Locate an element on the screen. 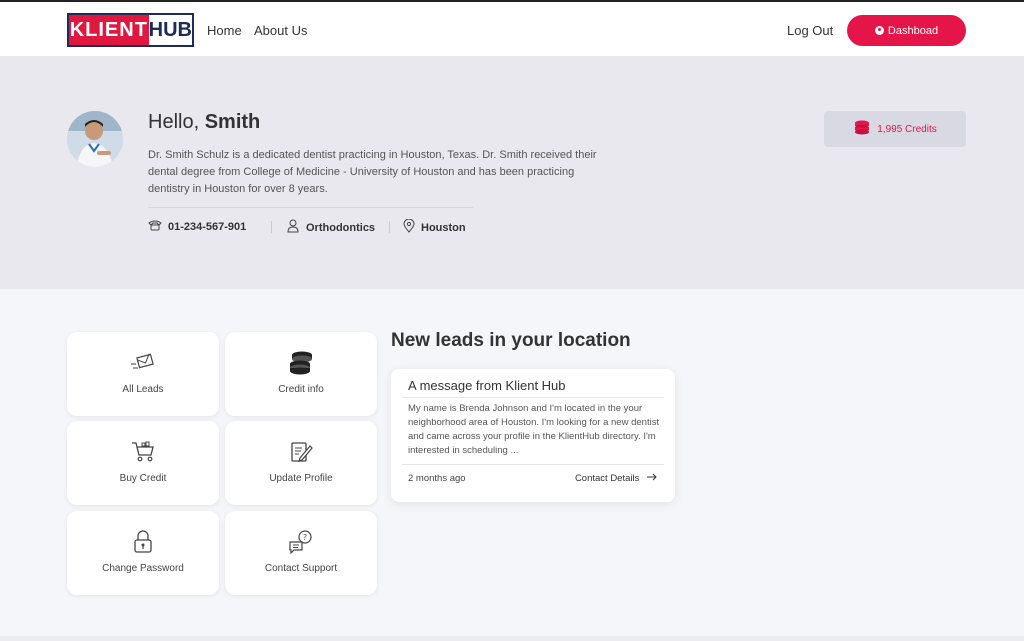 The image size is (1024, 641). lock-icon is located at coordinates (143, 542).